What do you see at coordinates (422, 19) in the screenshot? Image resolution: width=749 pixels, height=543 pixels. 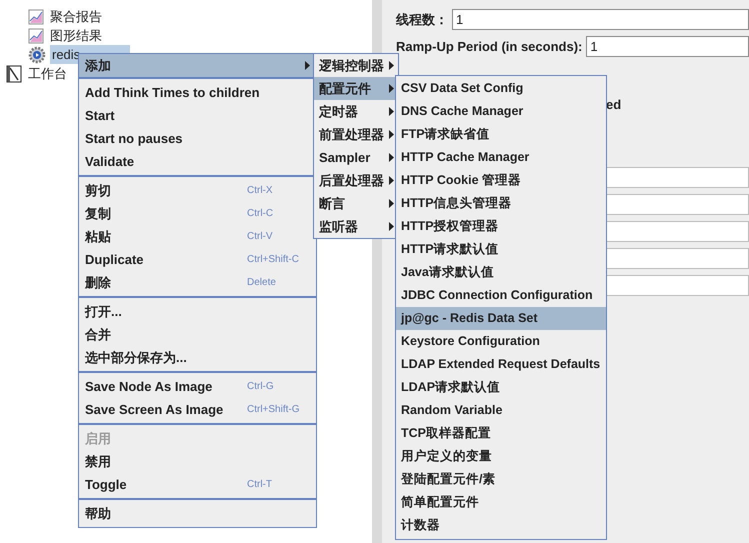 I see `field-label: 线程数：` at bounding box center [422, 19].